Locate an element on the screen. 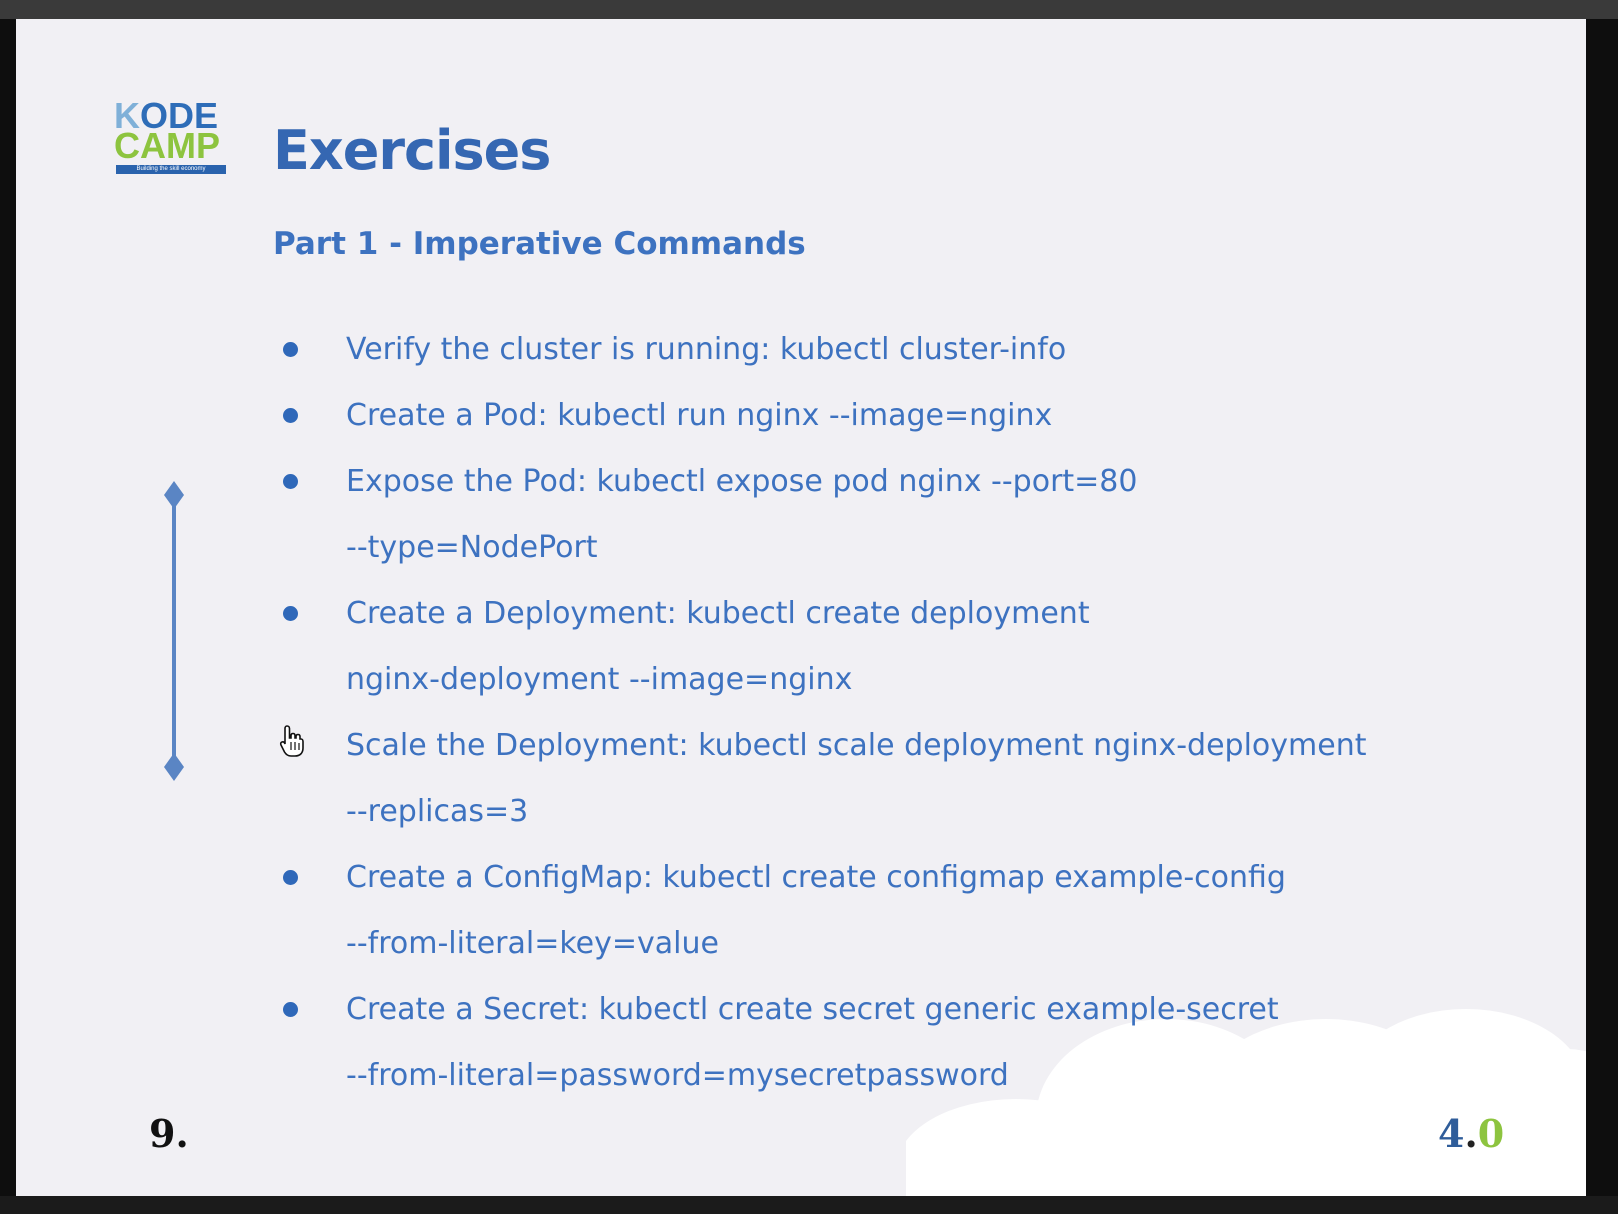 The width and height of the screenshot is (1618, 1214). exercise-text-continued: --replicas=3 is located at coordinates (437, 811).